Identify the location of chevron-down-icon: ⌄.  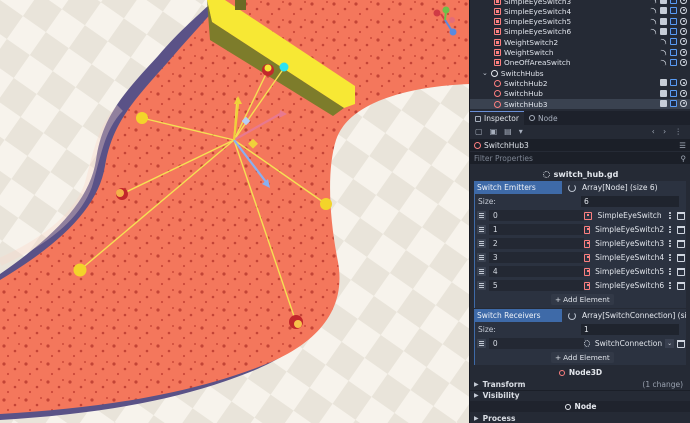
(485, 73).